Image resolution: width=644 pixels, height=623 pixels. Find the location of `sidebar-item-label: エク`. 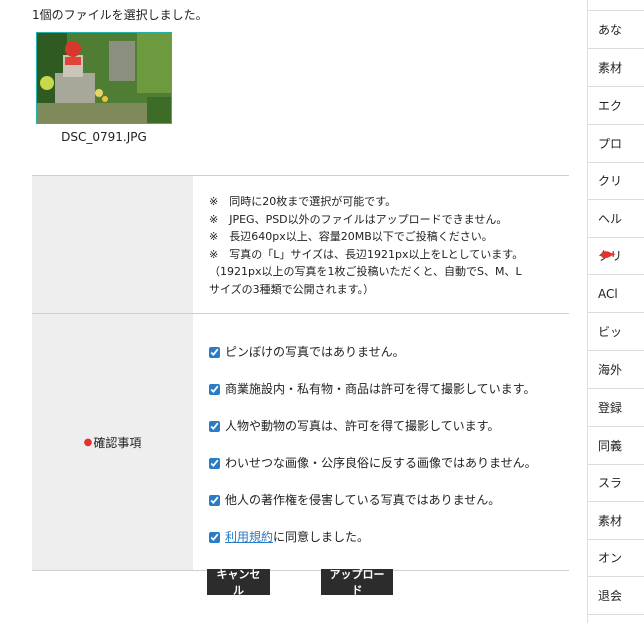

sidebar-item-label: エク is located at coordinates (610, 106).